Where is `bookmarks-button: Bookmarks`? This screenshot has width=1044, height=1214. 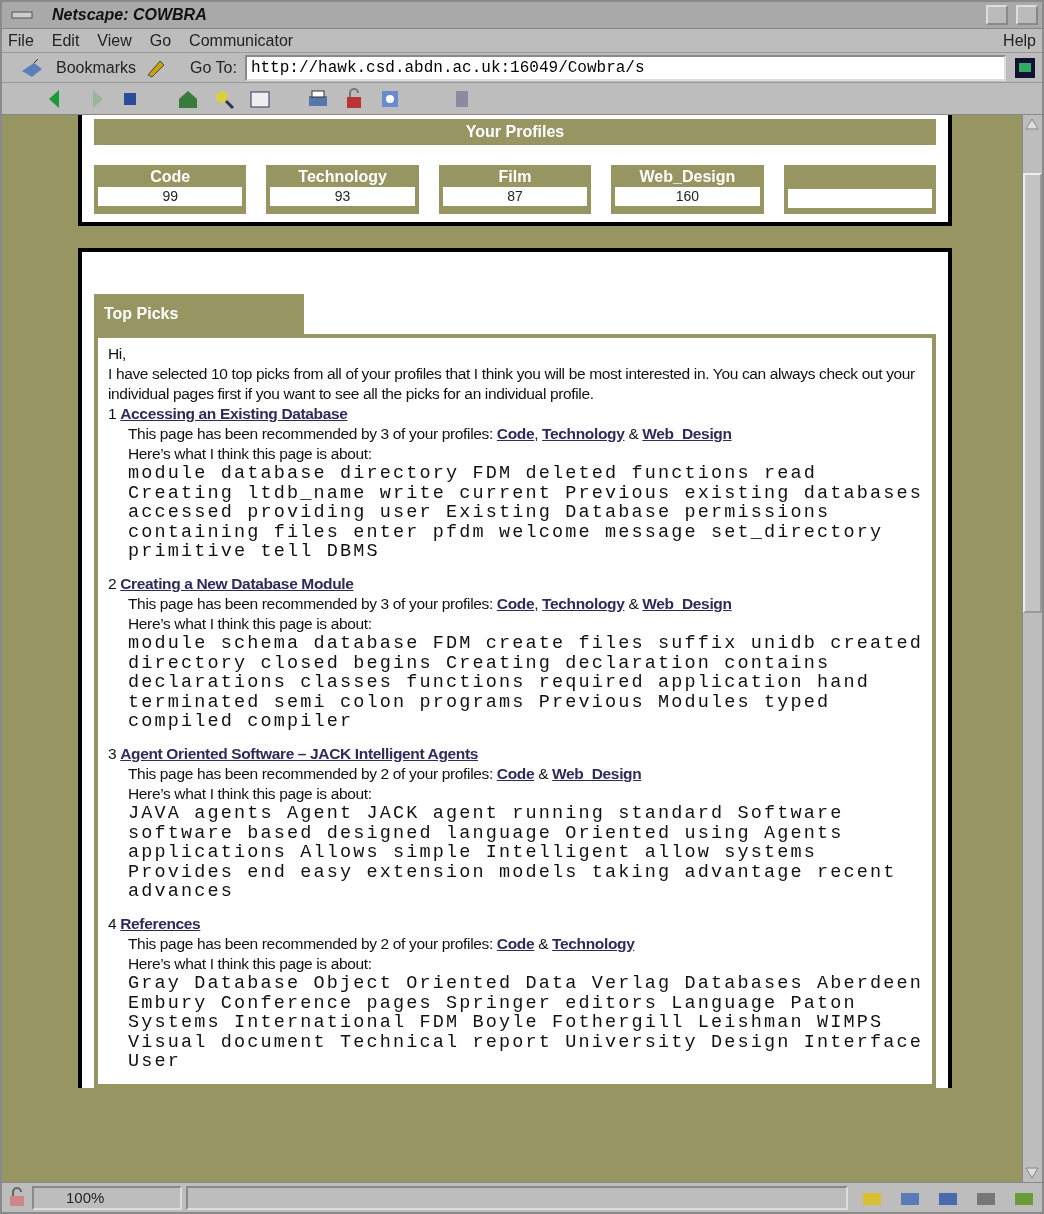 bookmarks-button: Bookmarks is located at coordinates (96, 67).